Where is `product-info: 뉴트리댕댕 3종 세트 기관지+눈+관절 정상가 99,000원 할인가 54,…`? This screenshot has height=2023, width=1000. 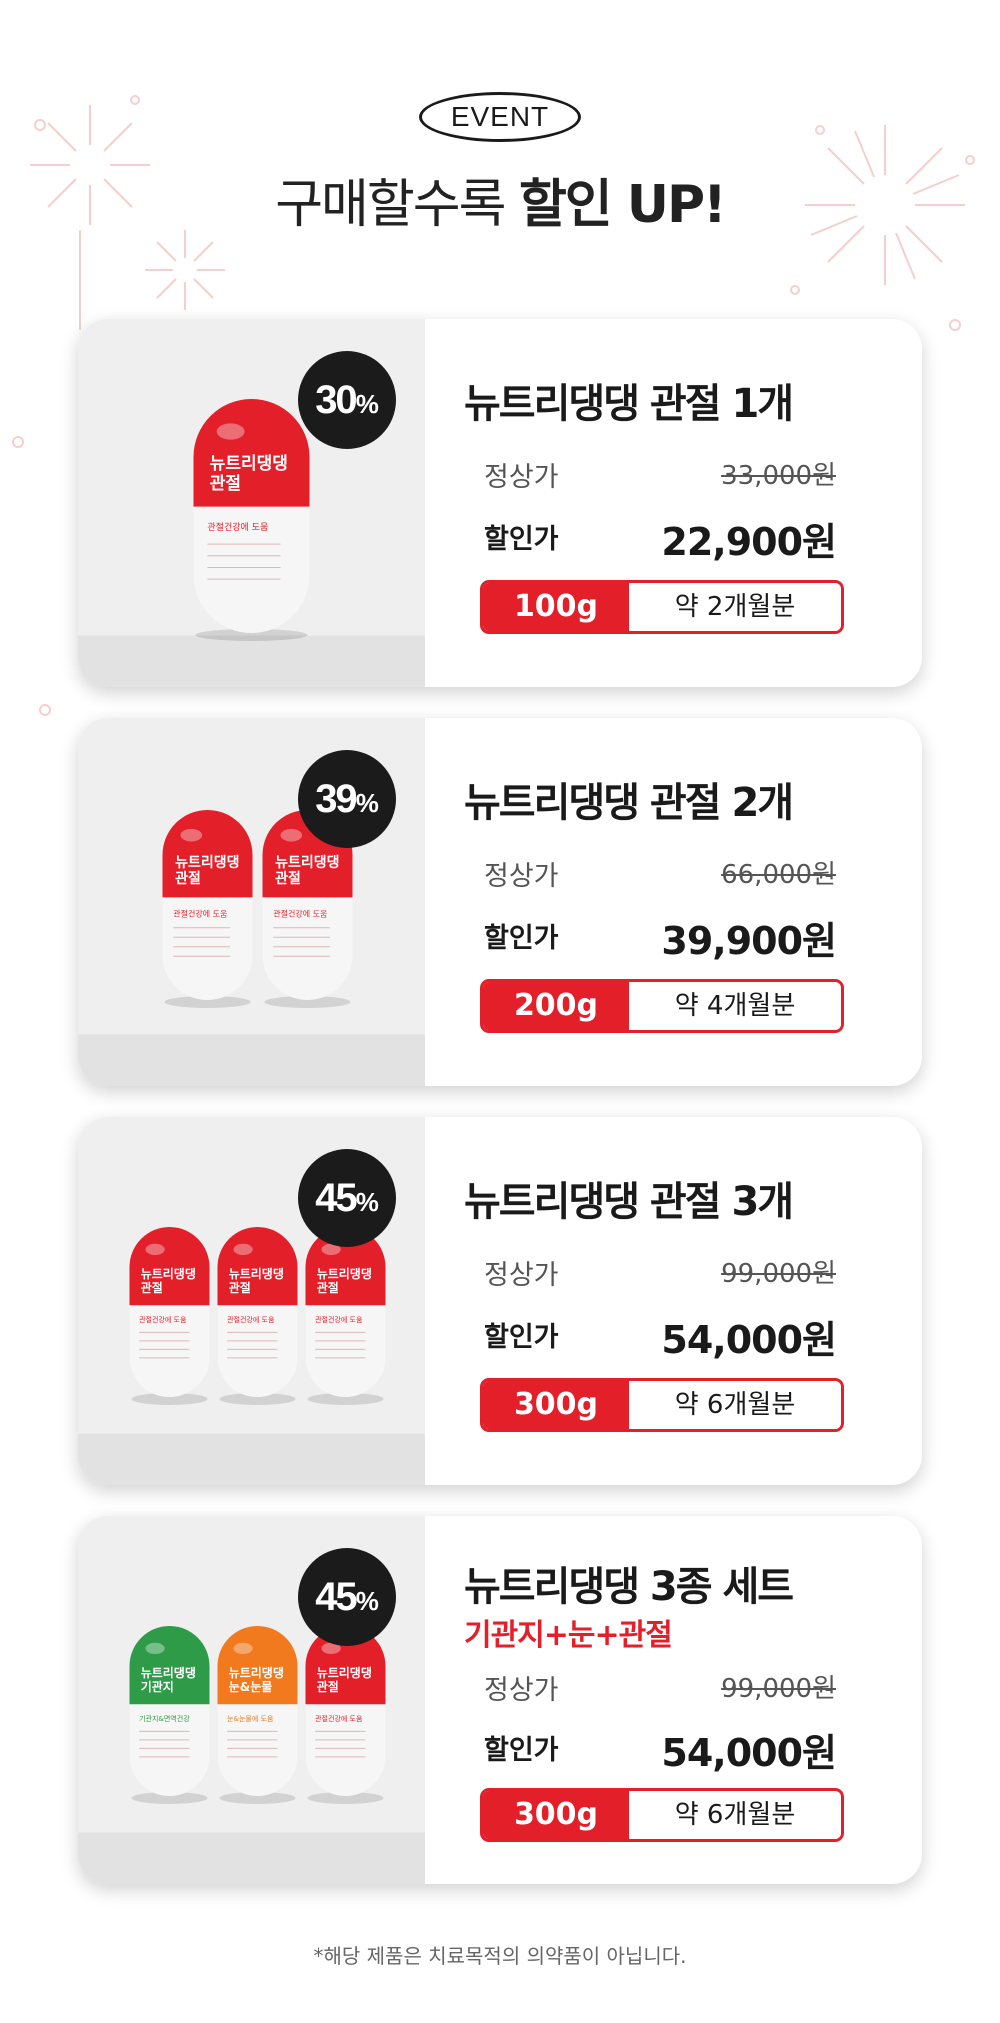 product-info: 뉴트리댕댕 3종 세트 기관지+눈+관절 정상가 99,000원 할인가 54,… is located at coordinates (669, 1700).